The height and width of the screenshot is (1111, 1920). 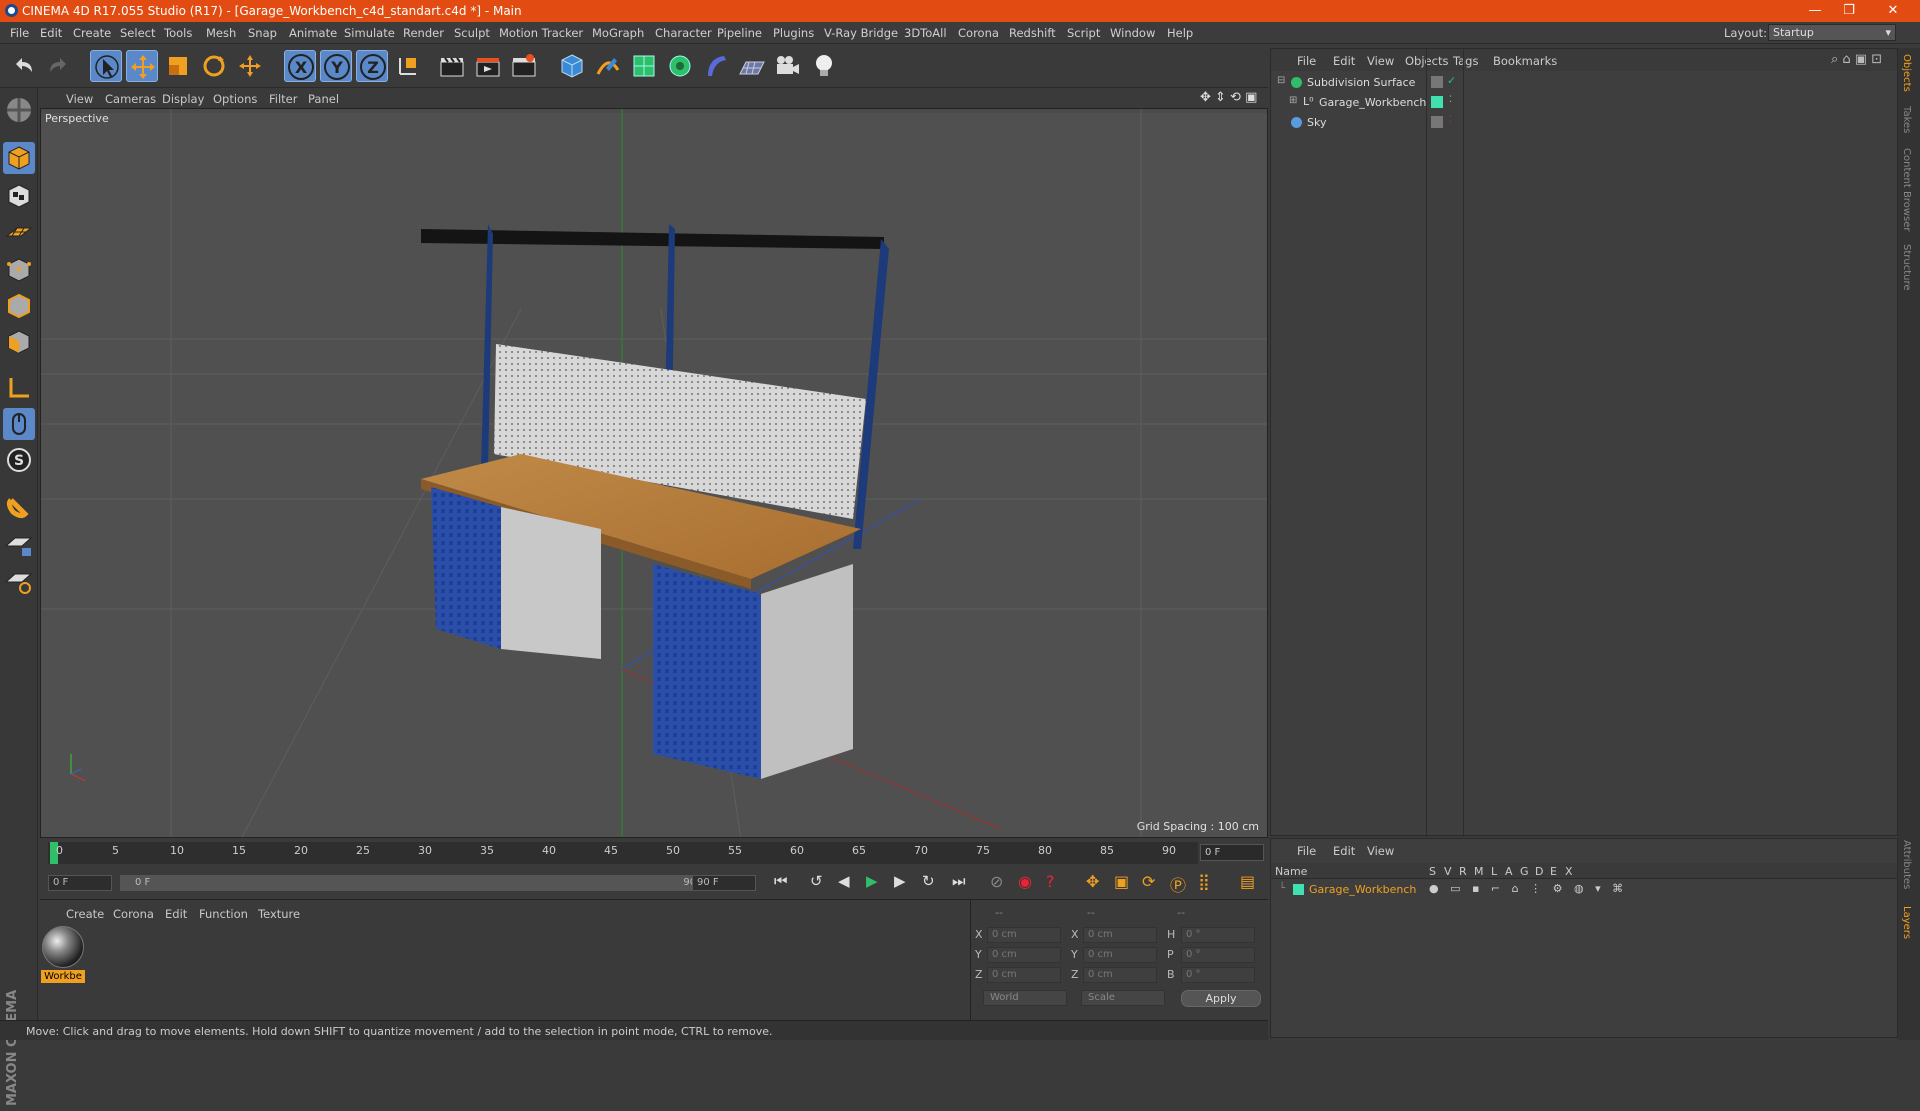 I want to click on layer-name: Garage_Workbench, so click(x=1362, y=889).